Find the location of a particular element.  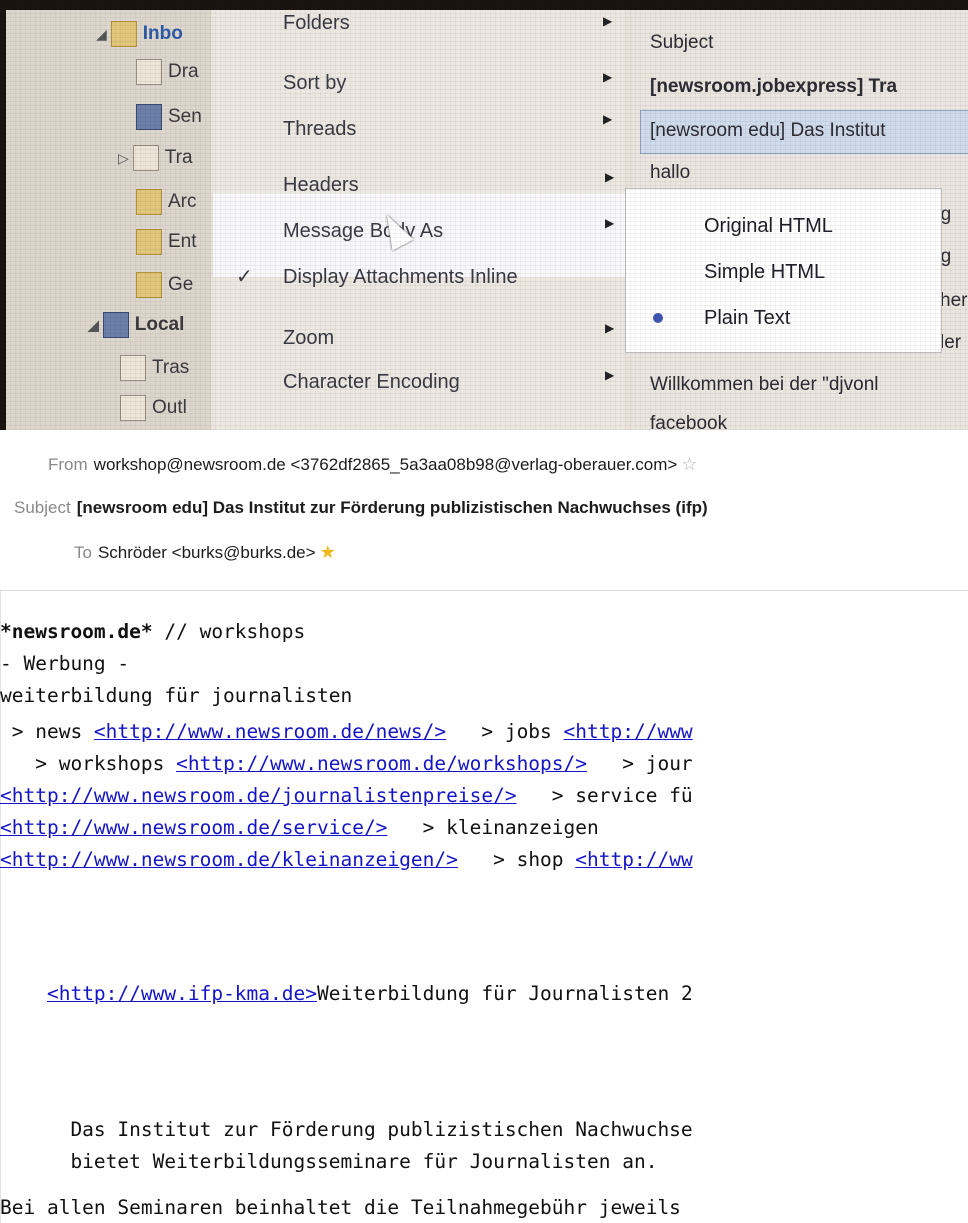

body-text: > kleinanzeigen is located at coordinates (493, 827).